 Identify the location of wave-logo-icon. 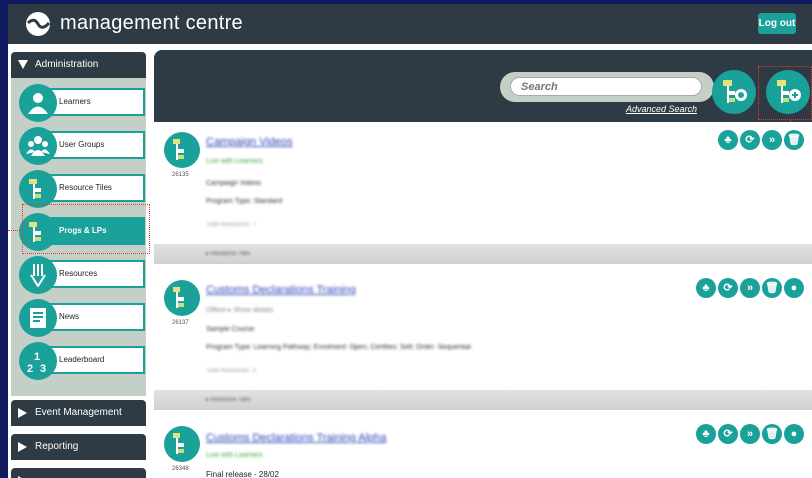
(38, 24).